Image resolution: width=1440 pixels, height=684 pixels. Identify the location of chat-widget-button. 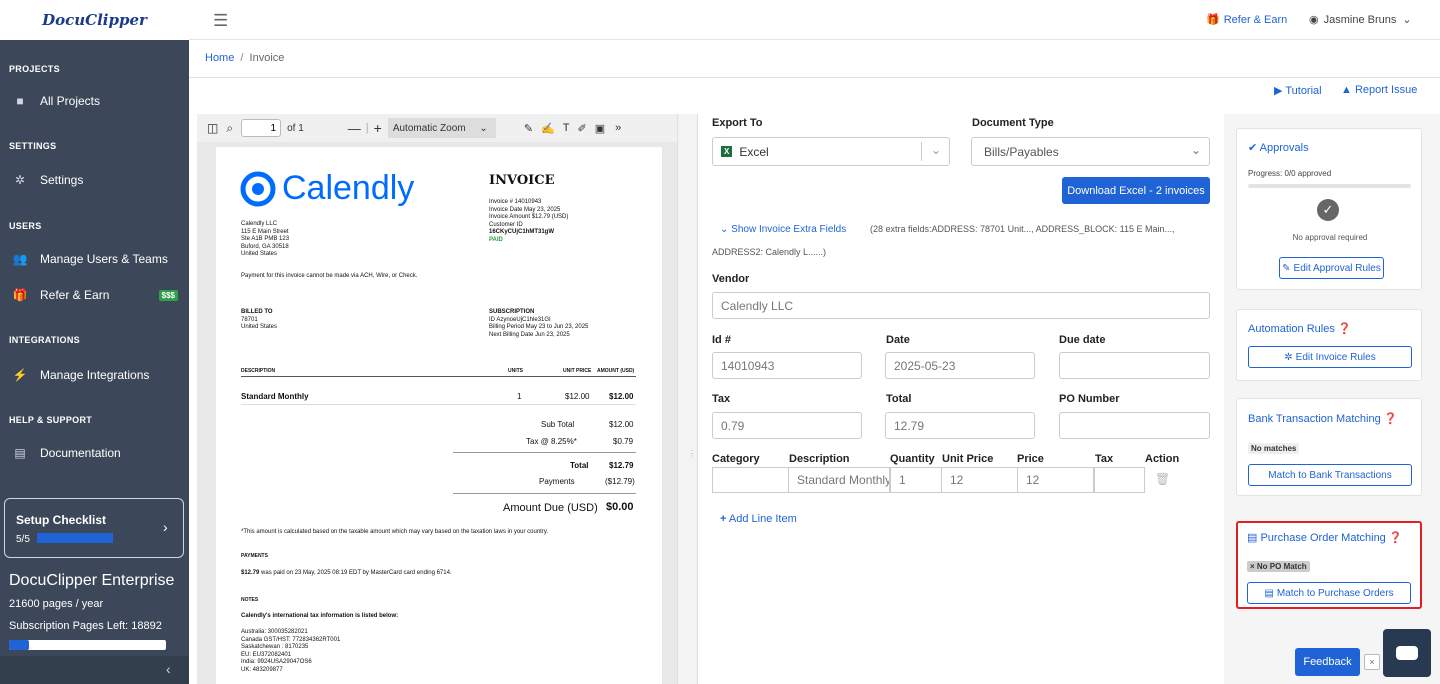
(1407, 653).